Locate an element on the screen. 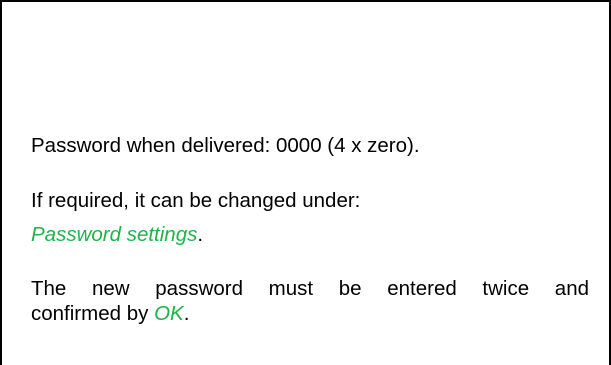  password-settings-period: . is located at coordinates (200, 234).